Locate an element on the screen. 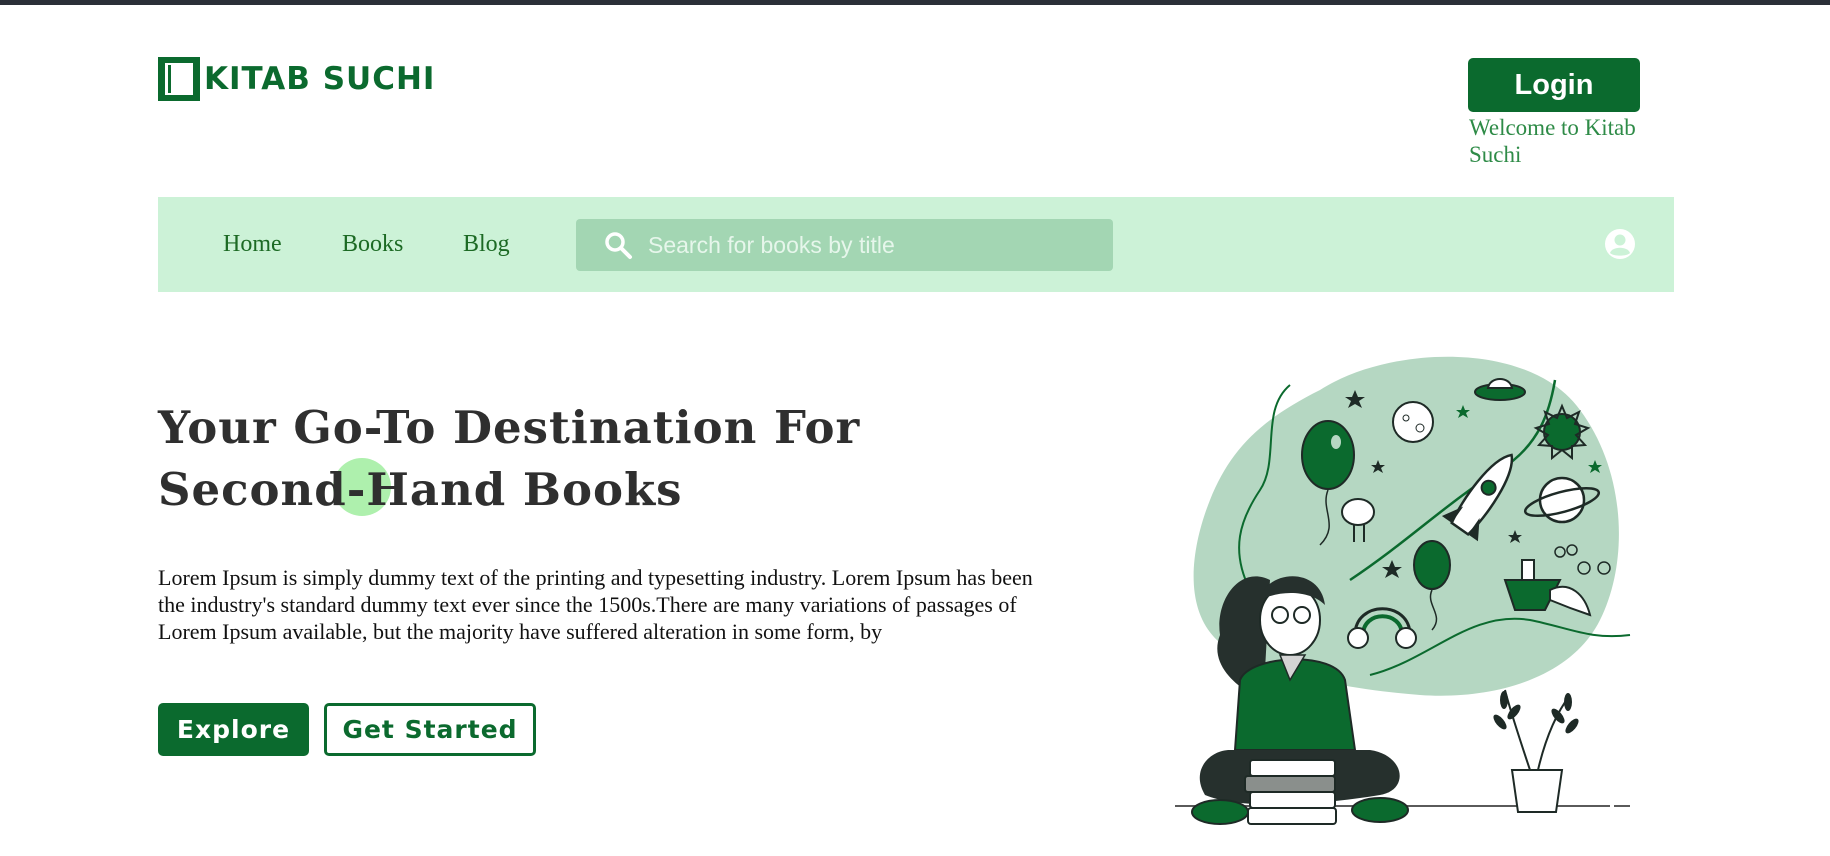 The width and height of the screenshot is (1830, 856). explore-button: Explore is located at coordinates (233, 729).